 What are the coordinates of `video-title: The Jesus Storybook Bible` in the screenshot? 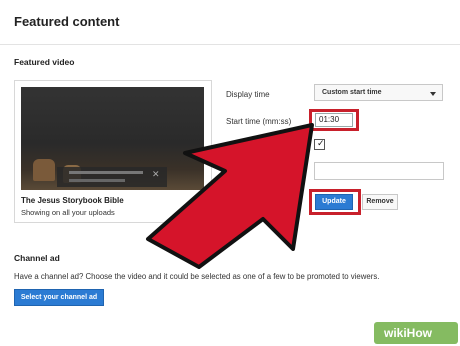 It's located at (72, 200).